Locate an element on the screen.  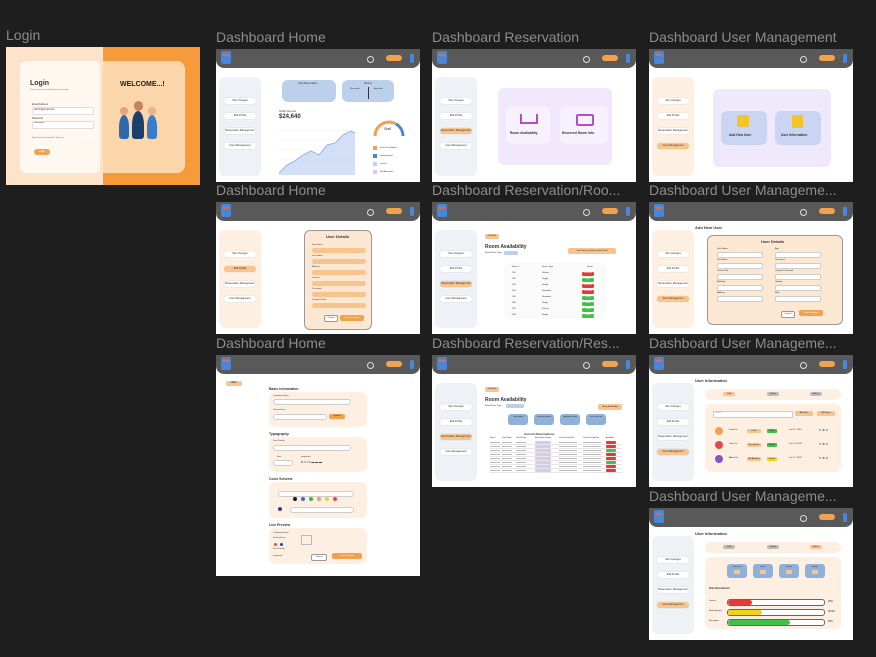
change-profile-input is located at coordinates (339, 305).